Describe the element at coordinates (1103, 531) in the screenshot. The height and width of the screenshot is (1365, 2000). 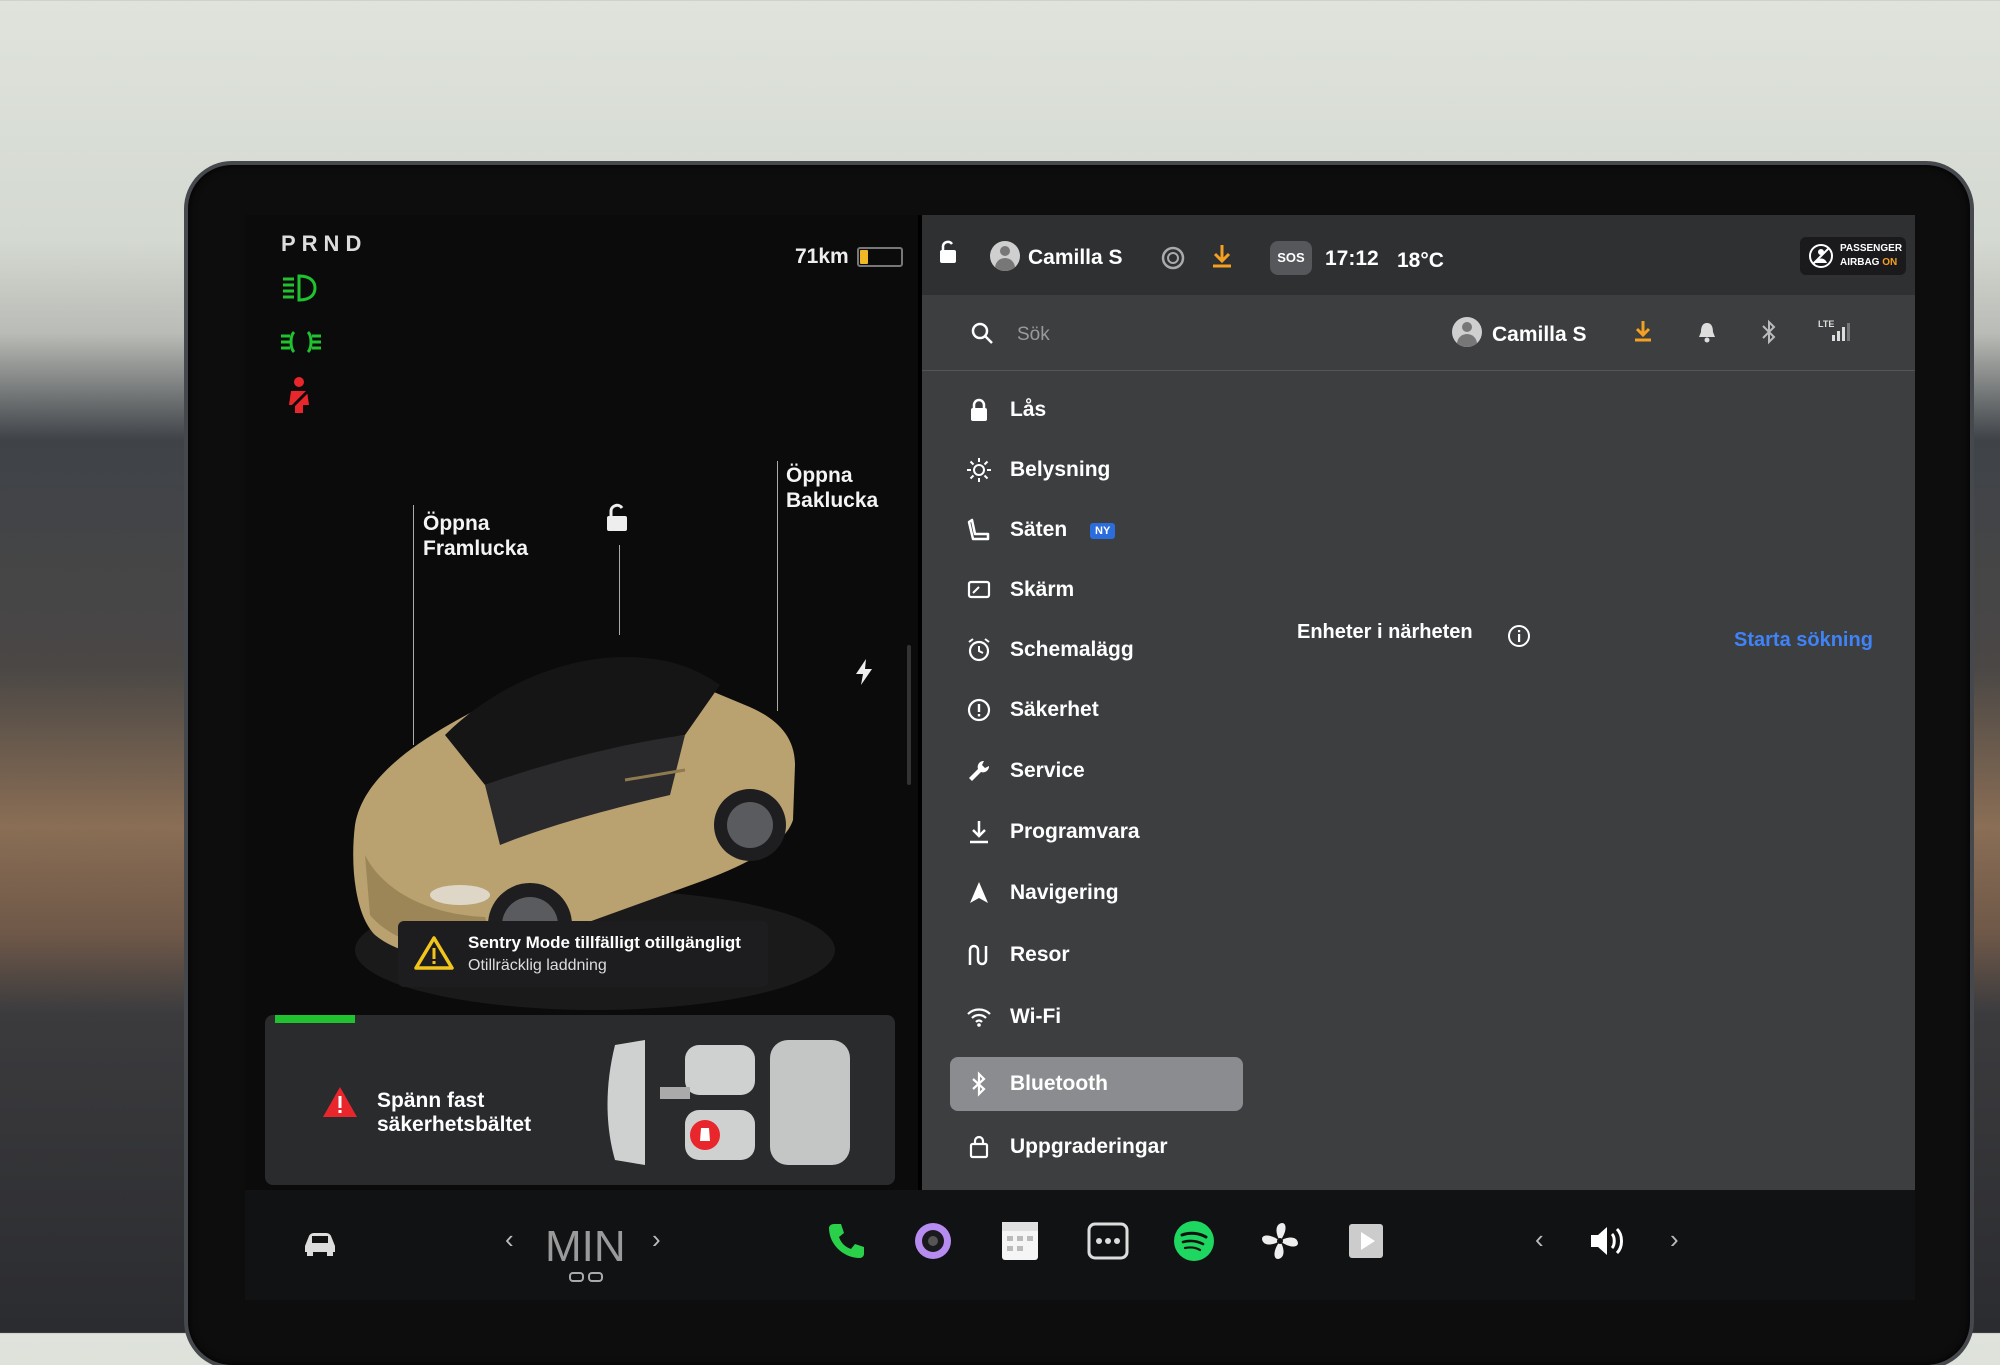
I see `new-badge: NY` at that location.